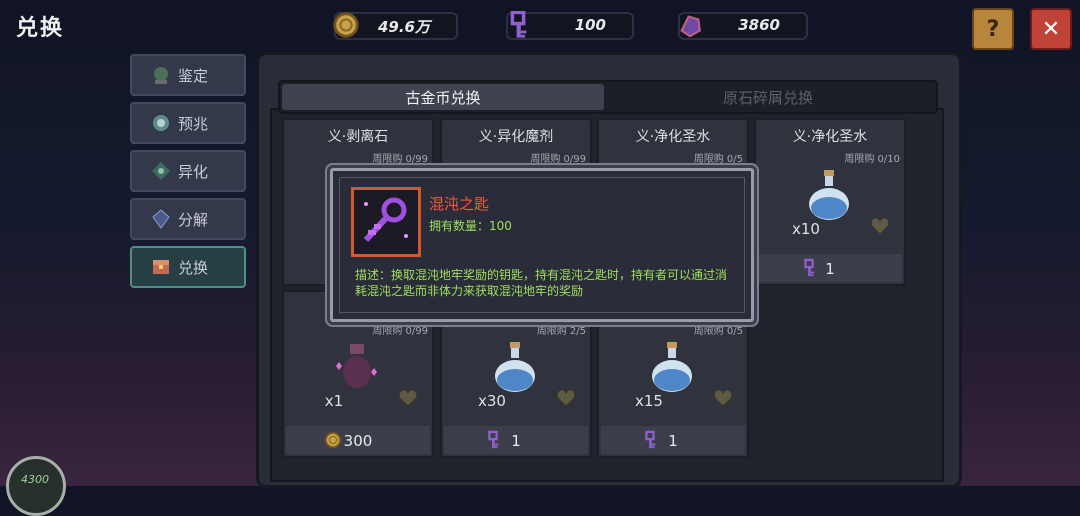 The image size is (1080, 516). I want to click on sidebar-item-label: 鉴定, so click(193, 75).